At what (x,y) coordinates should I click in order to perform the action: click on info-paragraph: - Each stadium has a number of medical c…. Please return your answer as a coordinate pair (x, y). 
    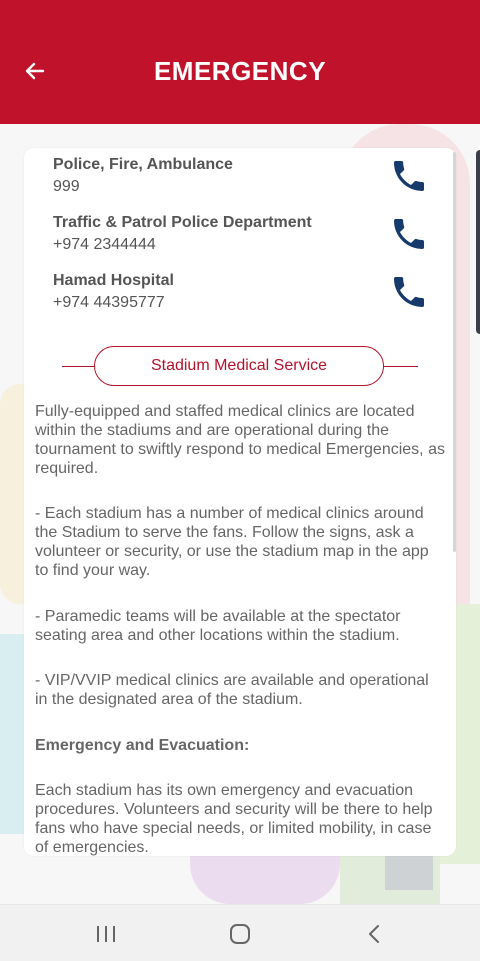
    Looking at the image, I should click on (232, 542).